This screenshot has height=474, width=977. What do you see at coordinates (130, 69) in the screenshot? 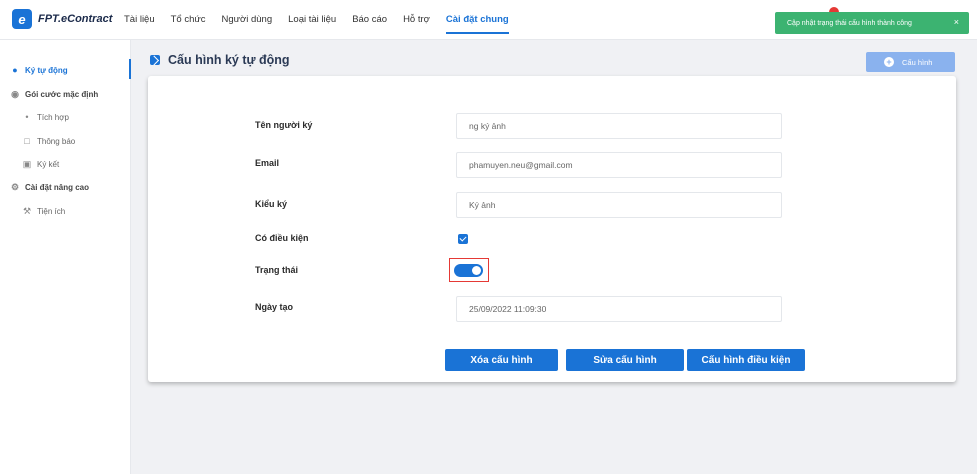
I see `sidebar-active-indicator` at bounding box center [130, 69].